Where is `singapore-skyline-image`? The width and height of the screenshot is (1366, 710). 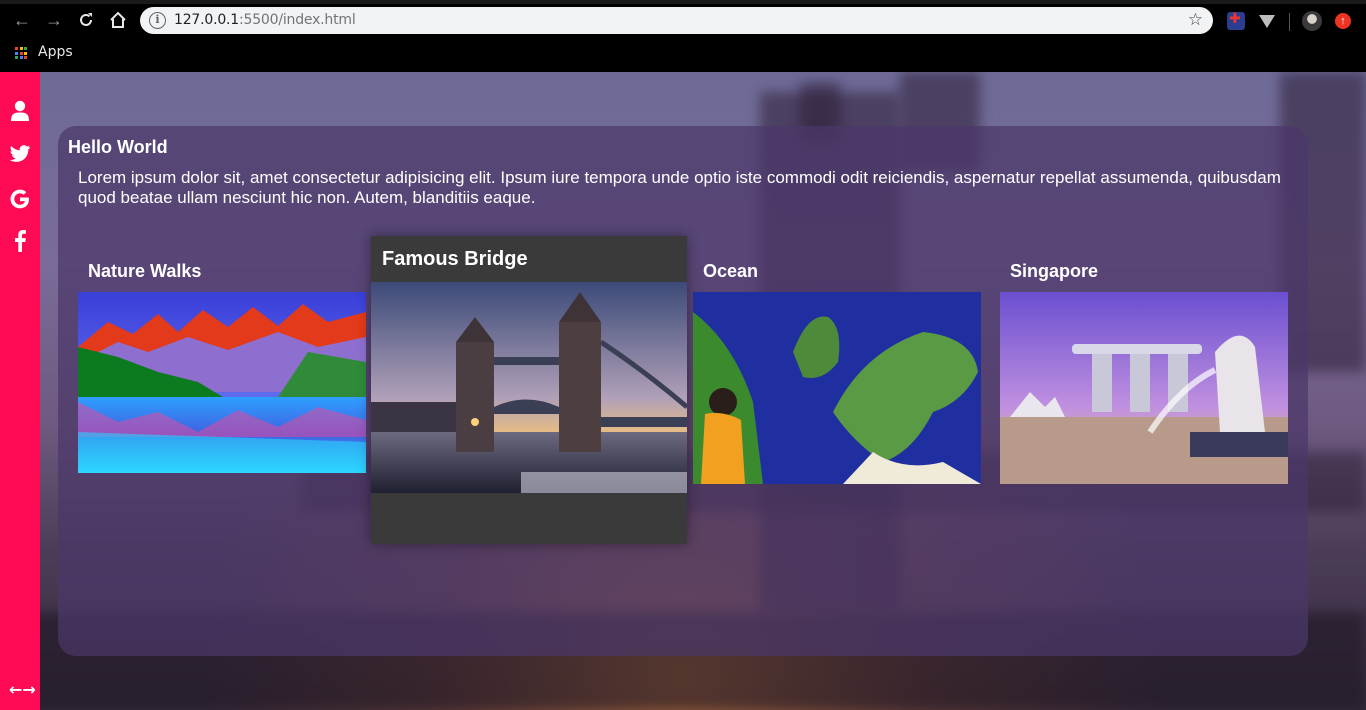
singapore-skyline-image is located at coordinates (1144, 388).